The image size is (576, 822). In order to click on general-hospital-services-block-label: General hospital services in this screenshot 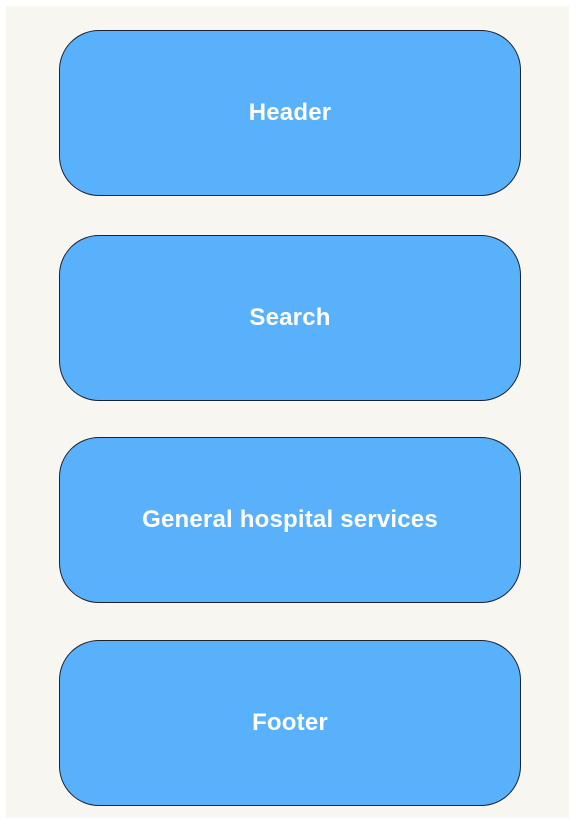, I will do `click(290, 519)`.